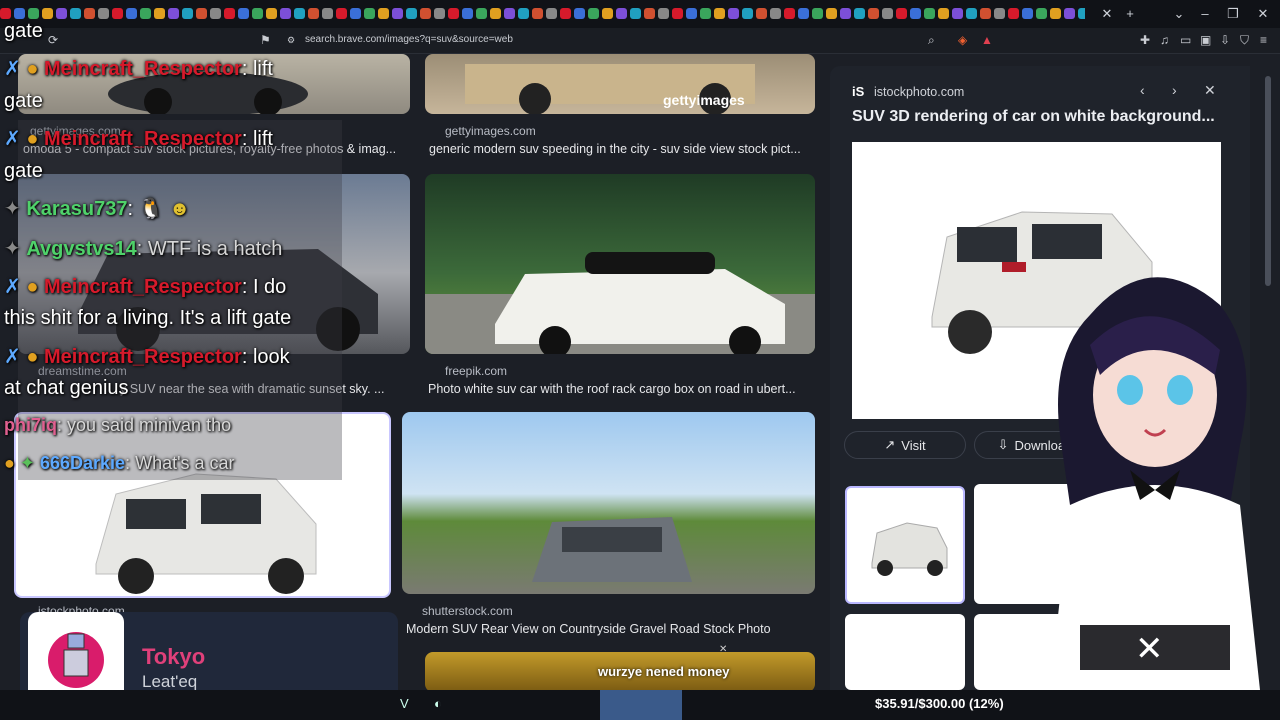 Image resolution: width=1280 pixels, height=720 pixels. Describe the element at coordinates (890, 444) in the screenshot. I see `external-link-icon: ↗` at that location.